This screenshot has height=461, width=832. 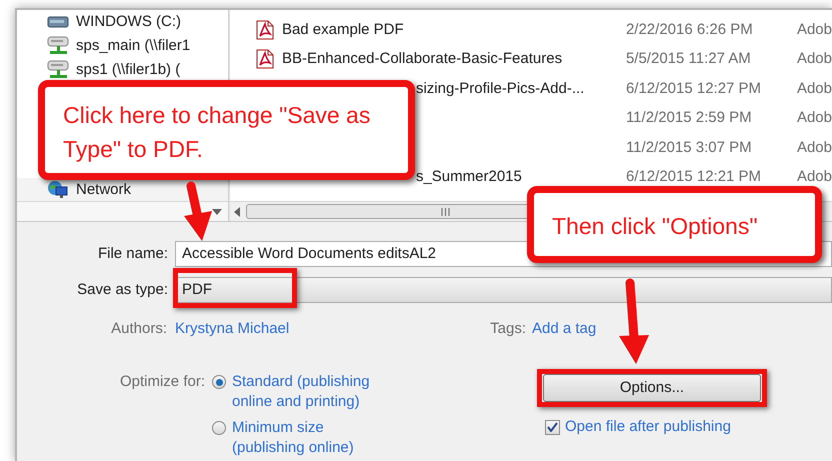 What do you see at coordinates (689, 148) in the screenshot?
I see `file-date: 11/2/2015 3:07 PM` at bounding box center [689, 148].